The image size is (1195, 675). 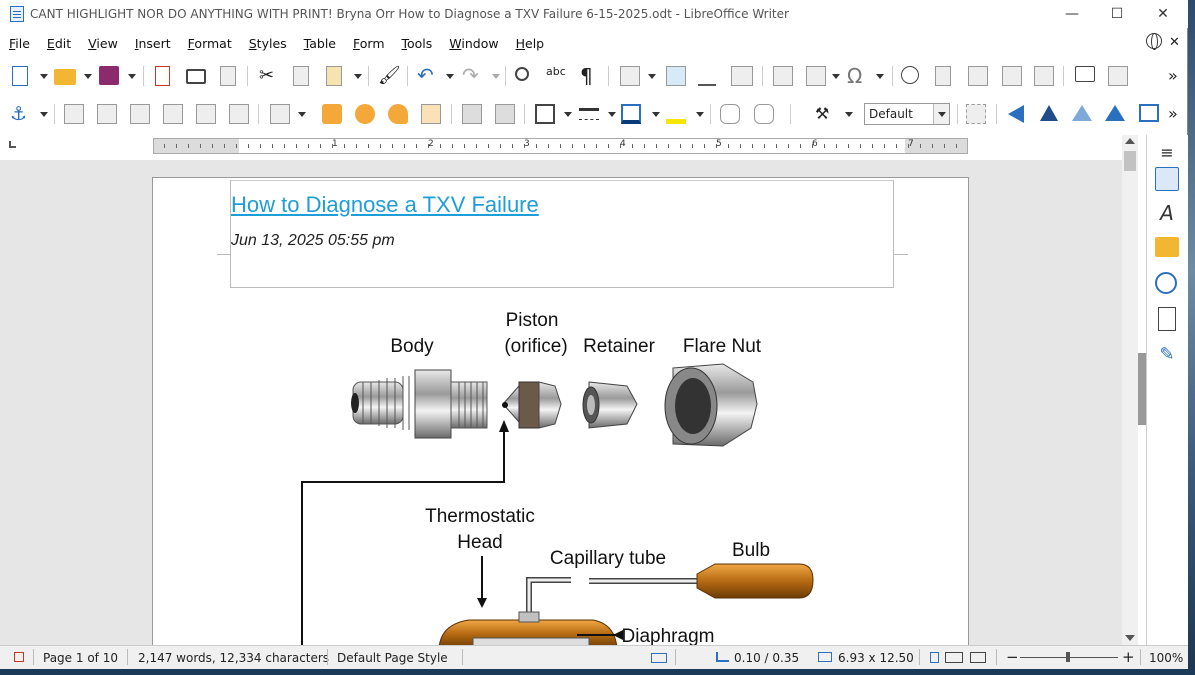 What do you see at coordinates (1130, 638) in the screenshot?
I see `scroll-down-icon` at bounding box center [1130, 638].